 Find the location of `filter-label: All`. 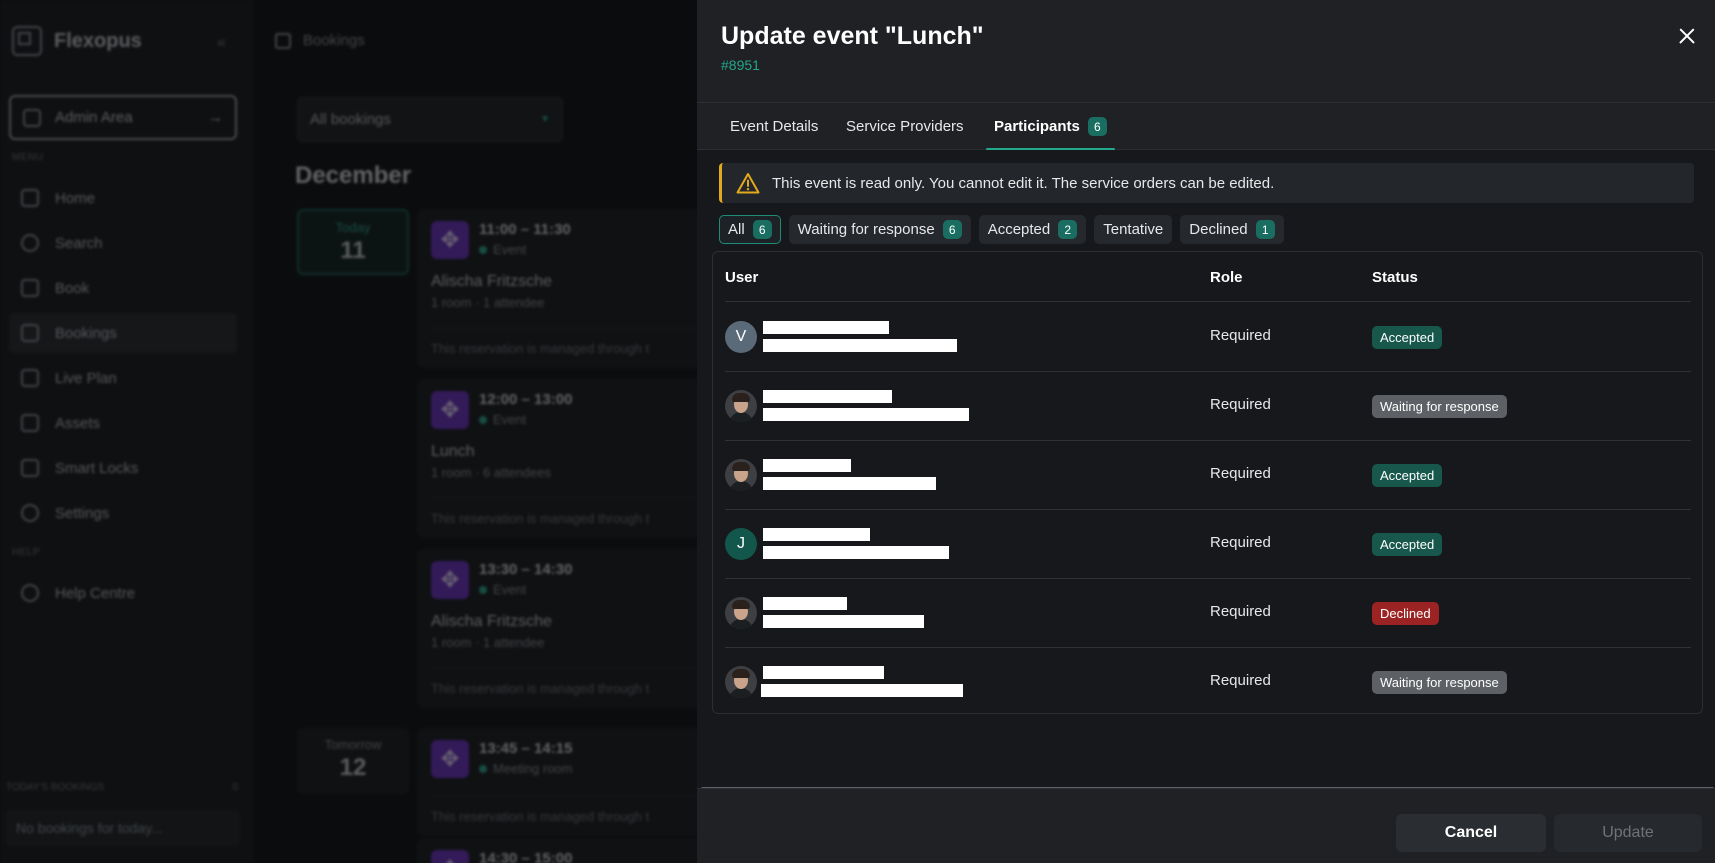

filter-label: All is located at coordinates (736, 229).